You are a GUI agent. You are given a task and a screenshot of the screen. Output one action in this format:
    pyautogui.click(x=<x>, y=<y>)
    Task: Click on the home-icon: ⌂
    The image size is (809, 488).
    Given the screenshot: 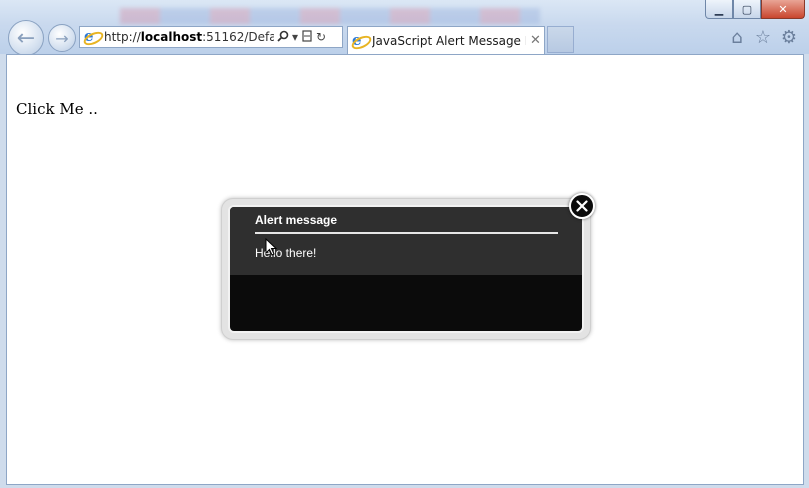 What is the action you would take?
    pyautogui.click(x=737, y=38)
    